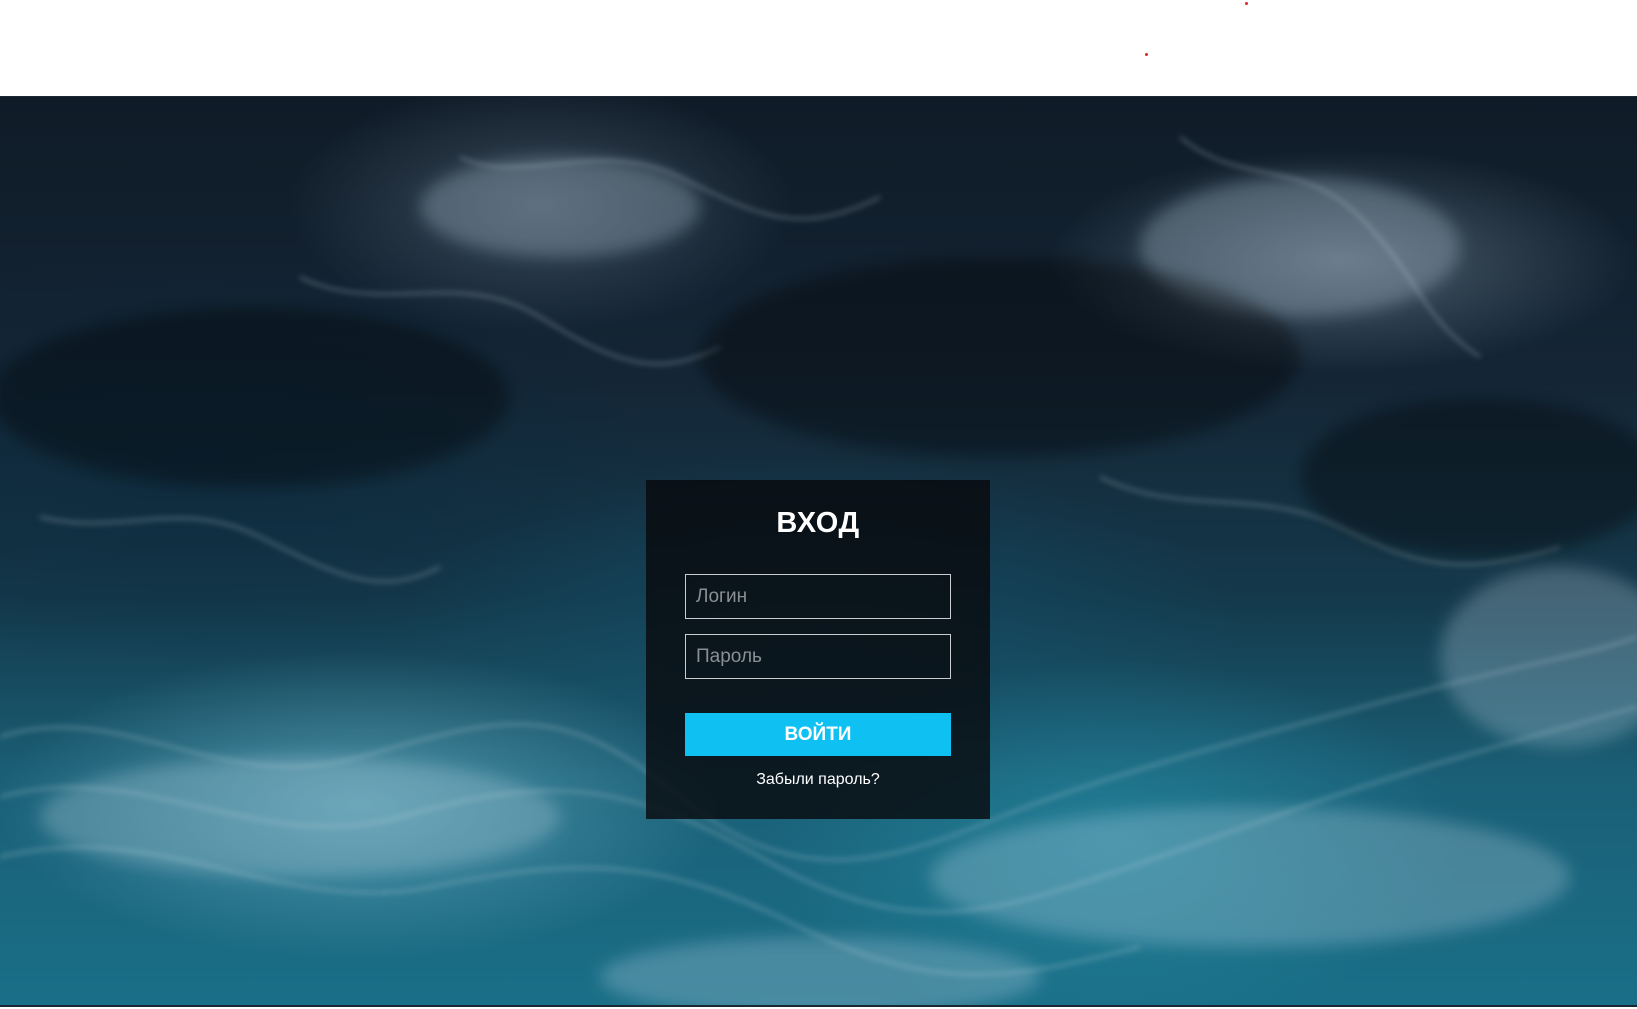 The width and height of the screenshot is (1637, 1009). What do you see at coordinates (818, 780) in the screenshot?
I see `forgot-password-link: Забыли пароль?` at bounding box center [818, 780].